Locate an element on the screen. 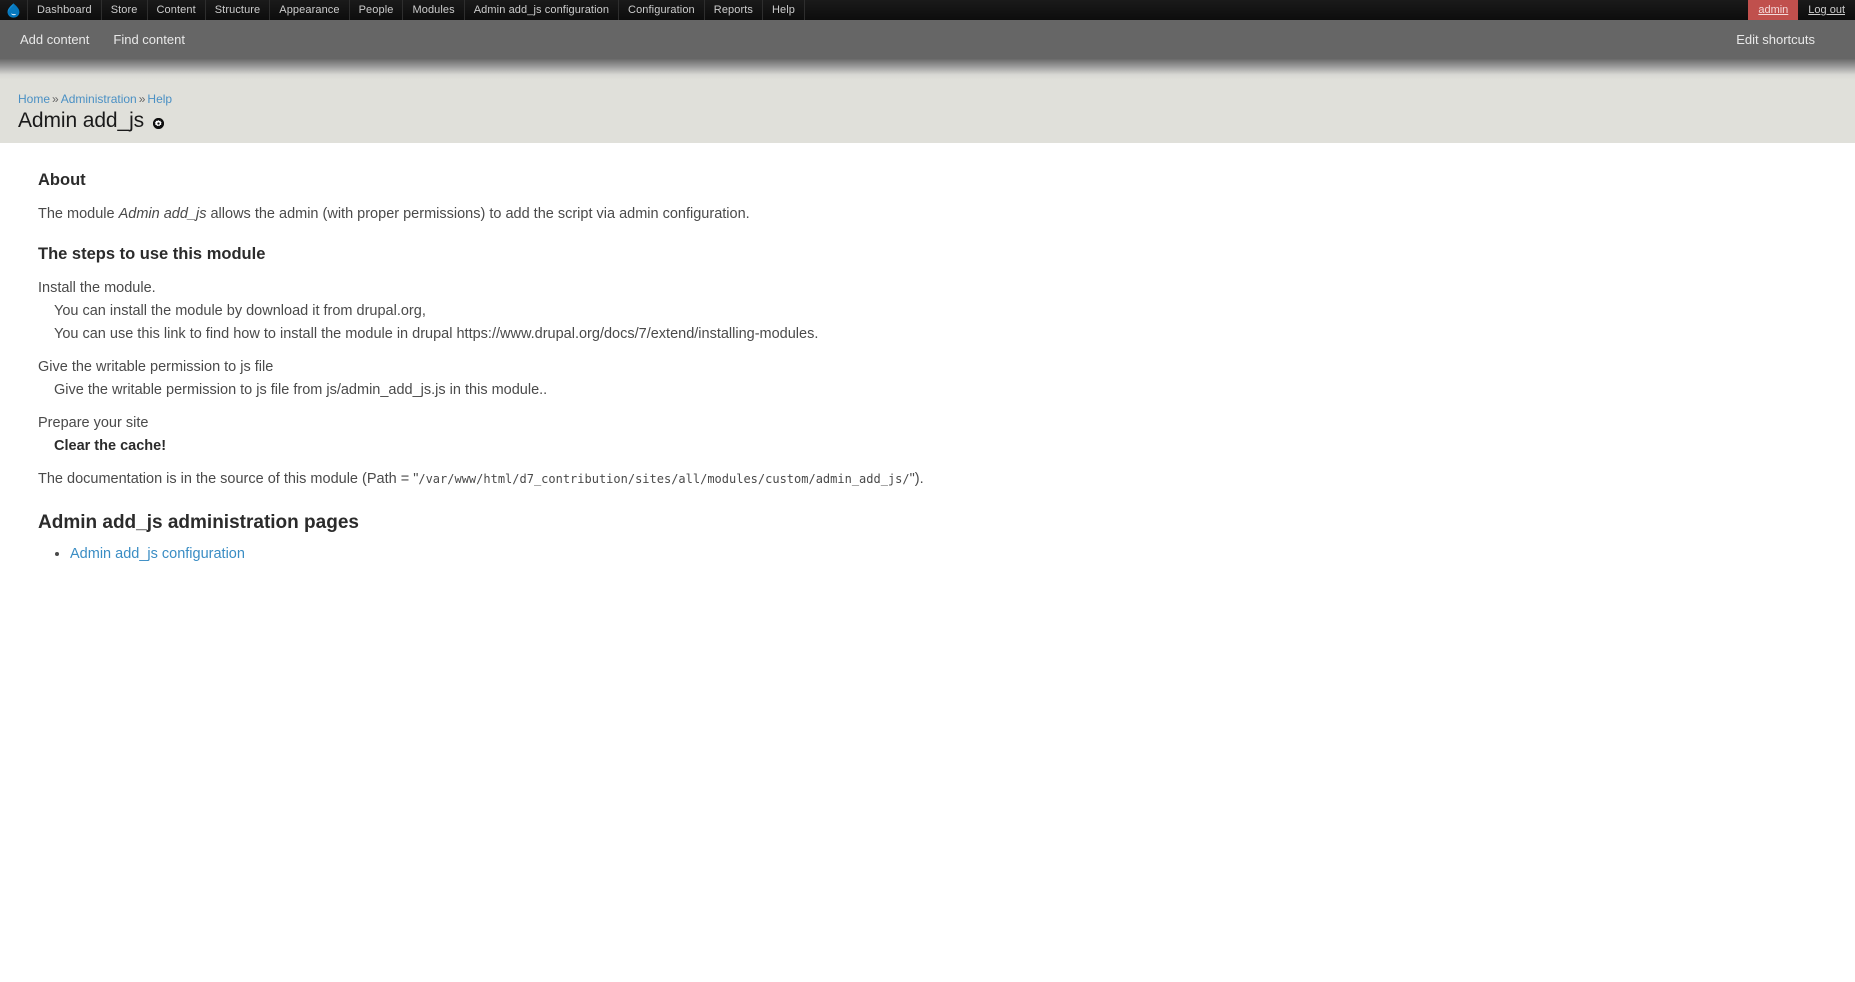 Image resolution: width=1855 pixels, height=982 pixels. toolbar-item-configuration: Configuration is located at coordinates (662, 10).